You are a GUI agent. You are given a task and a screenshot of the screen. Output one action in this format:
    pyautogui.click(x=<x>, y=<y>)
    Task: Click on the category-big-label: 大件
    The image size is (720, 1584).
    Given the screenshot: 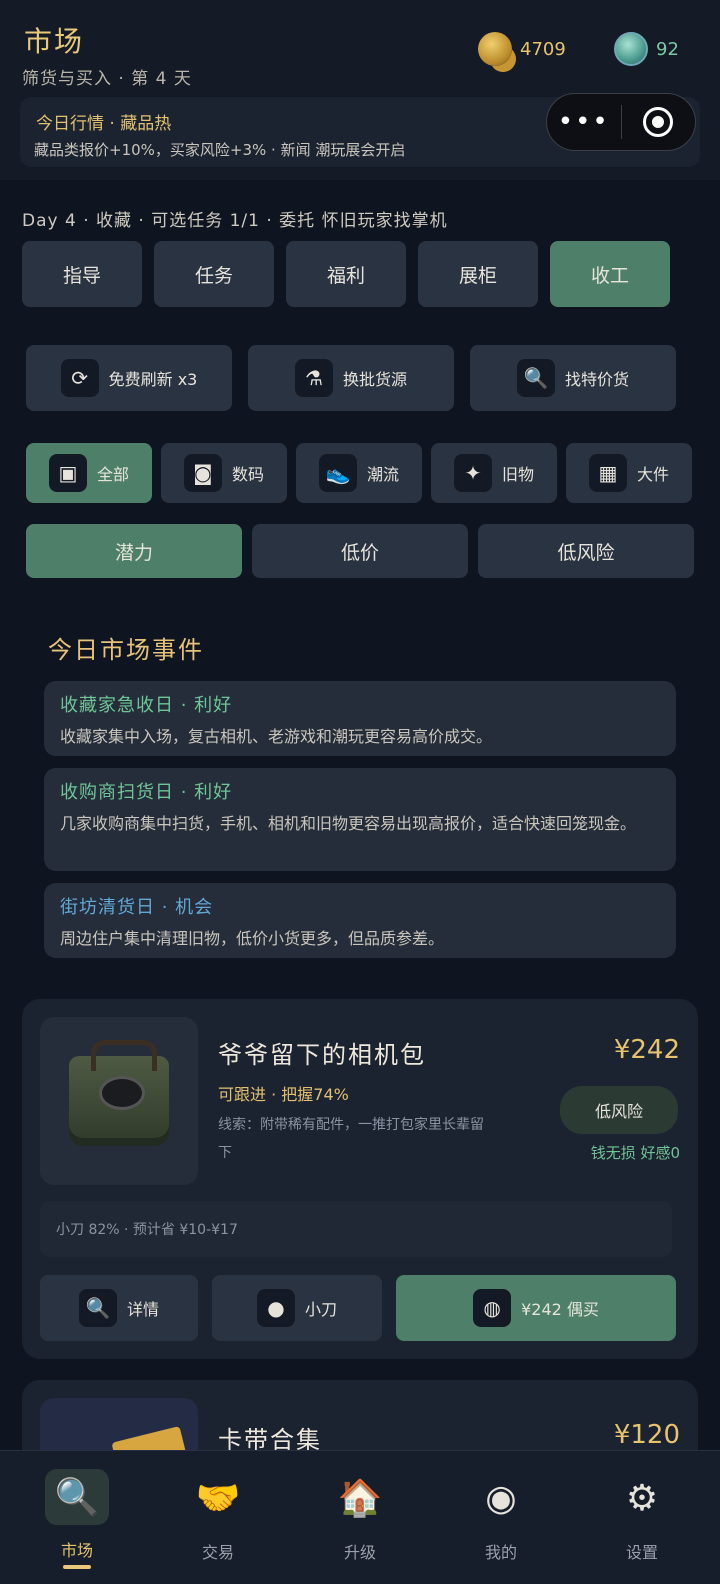 What is the action you would take?
    pyautogui.click(x=652, y=474)
    